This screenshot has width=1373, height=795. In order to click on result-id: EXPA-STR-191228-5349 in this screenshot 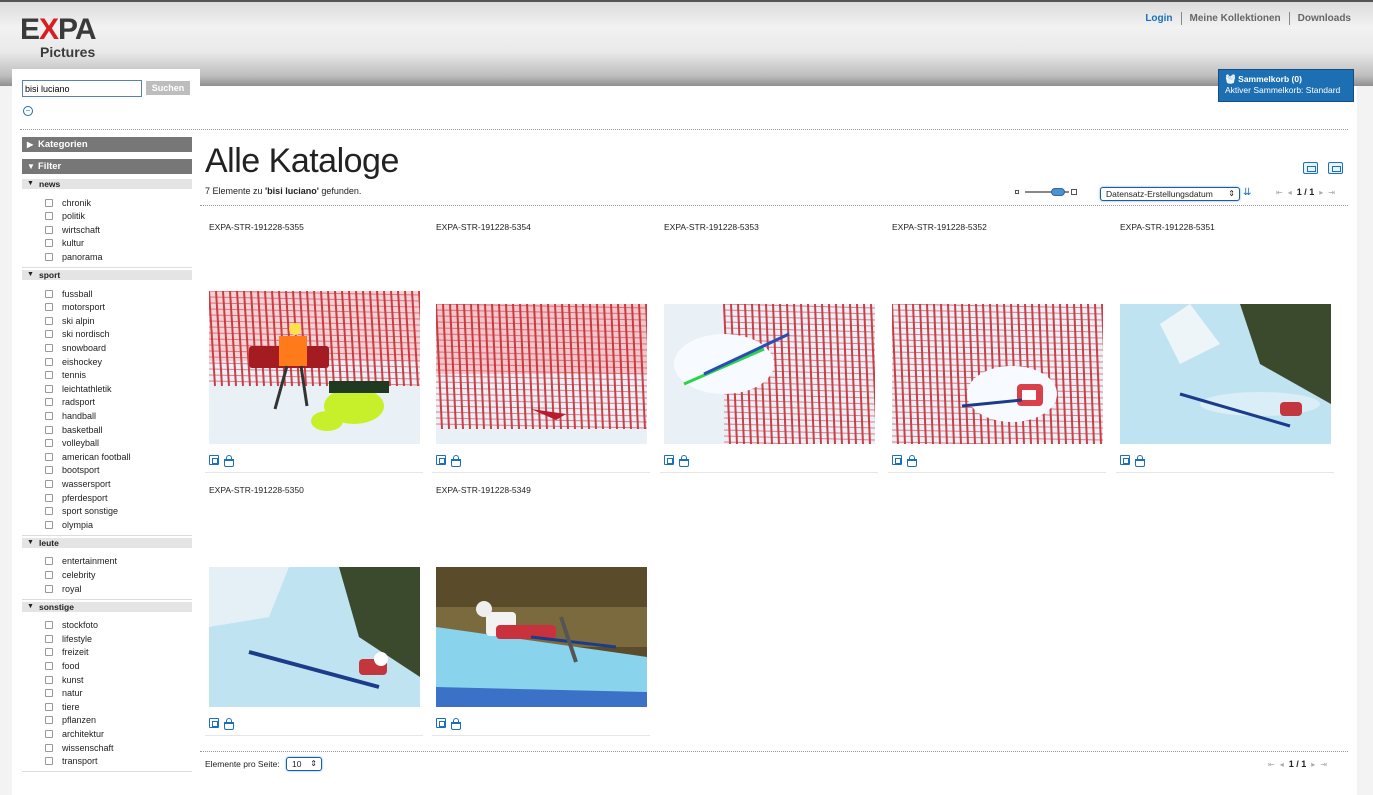, I will do `click(483, 490)`.